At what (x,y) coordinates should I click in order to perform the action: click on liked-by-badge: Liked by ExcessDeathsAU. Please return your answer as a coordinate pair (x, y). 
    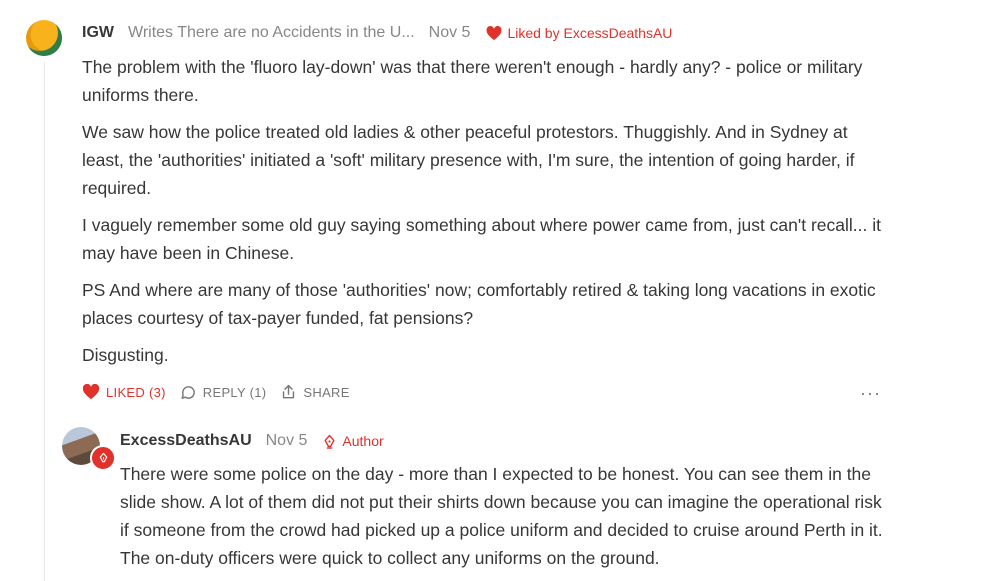
    Looking at the image, I should click on (579, 33).